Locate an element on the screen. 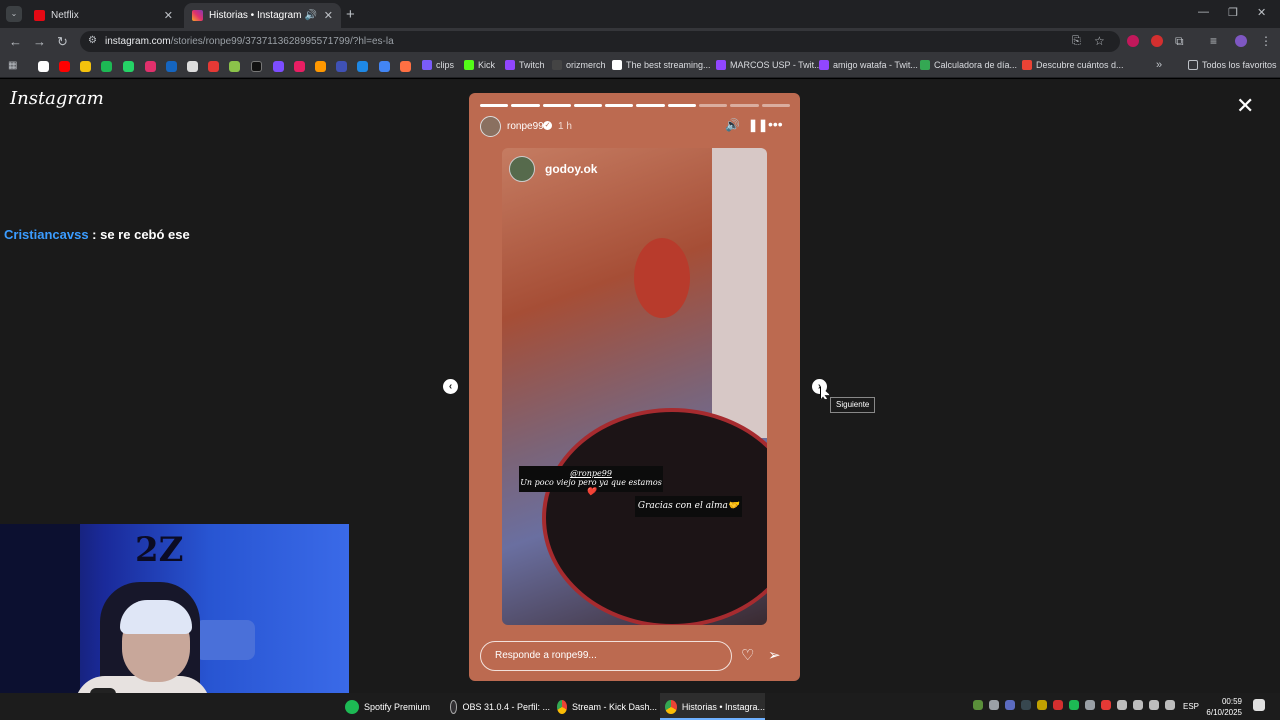 Image resolution: width=1280 pixels, height=720 pixels. menu-kebab-icon: ⋮ is located at coordinates (1266, 41).